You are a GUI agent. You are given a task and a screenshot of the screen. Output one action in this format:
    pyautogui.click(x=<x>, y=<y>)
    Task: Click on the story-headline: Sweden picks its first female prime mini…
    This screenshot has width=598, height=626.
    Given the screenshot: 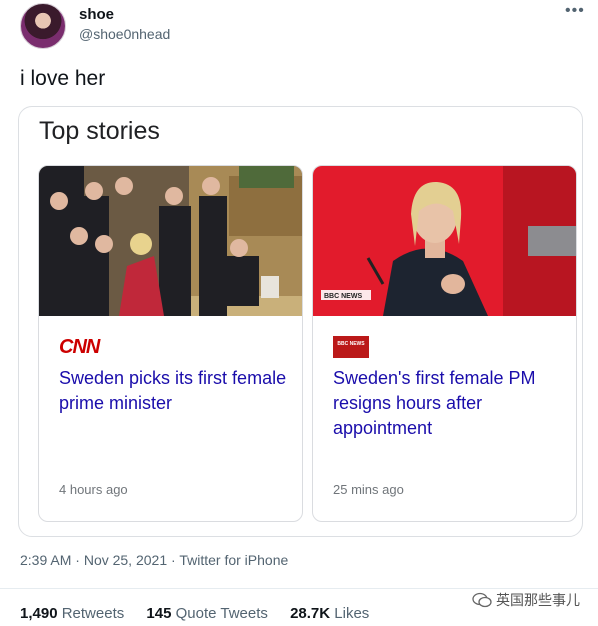 What is the action you would take?
    pyautogui.click(x=174, y=391)
    